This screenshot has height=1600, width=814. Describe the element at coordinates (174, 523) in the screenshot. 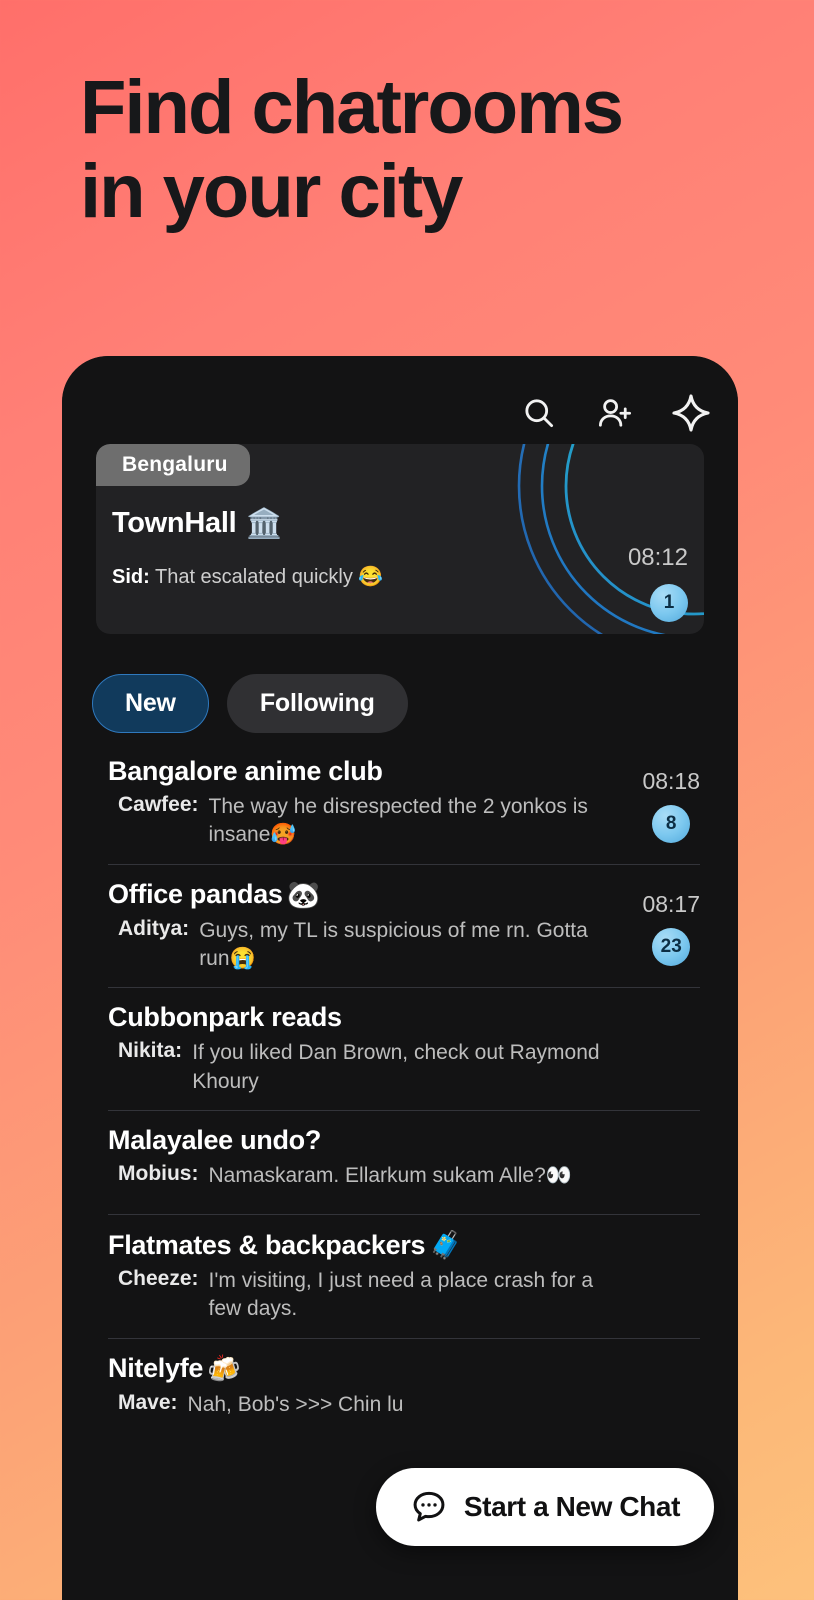

I see `featured-chat-title-text: TownHall` at that location.